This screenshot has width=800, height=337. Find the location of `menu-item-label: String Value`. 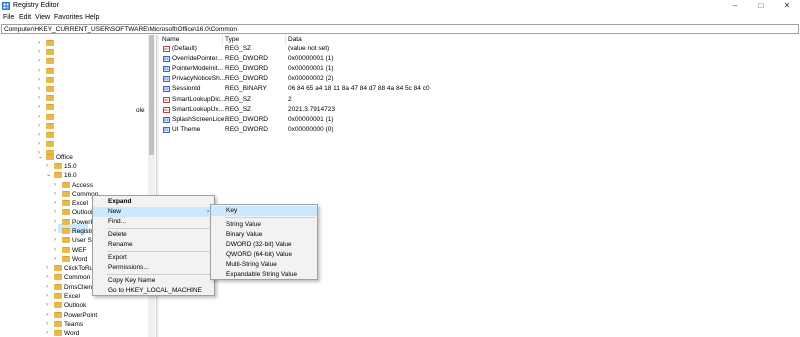

menu-item-label: String Value is located at coordinates (243, 224).